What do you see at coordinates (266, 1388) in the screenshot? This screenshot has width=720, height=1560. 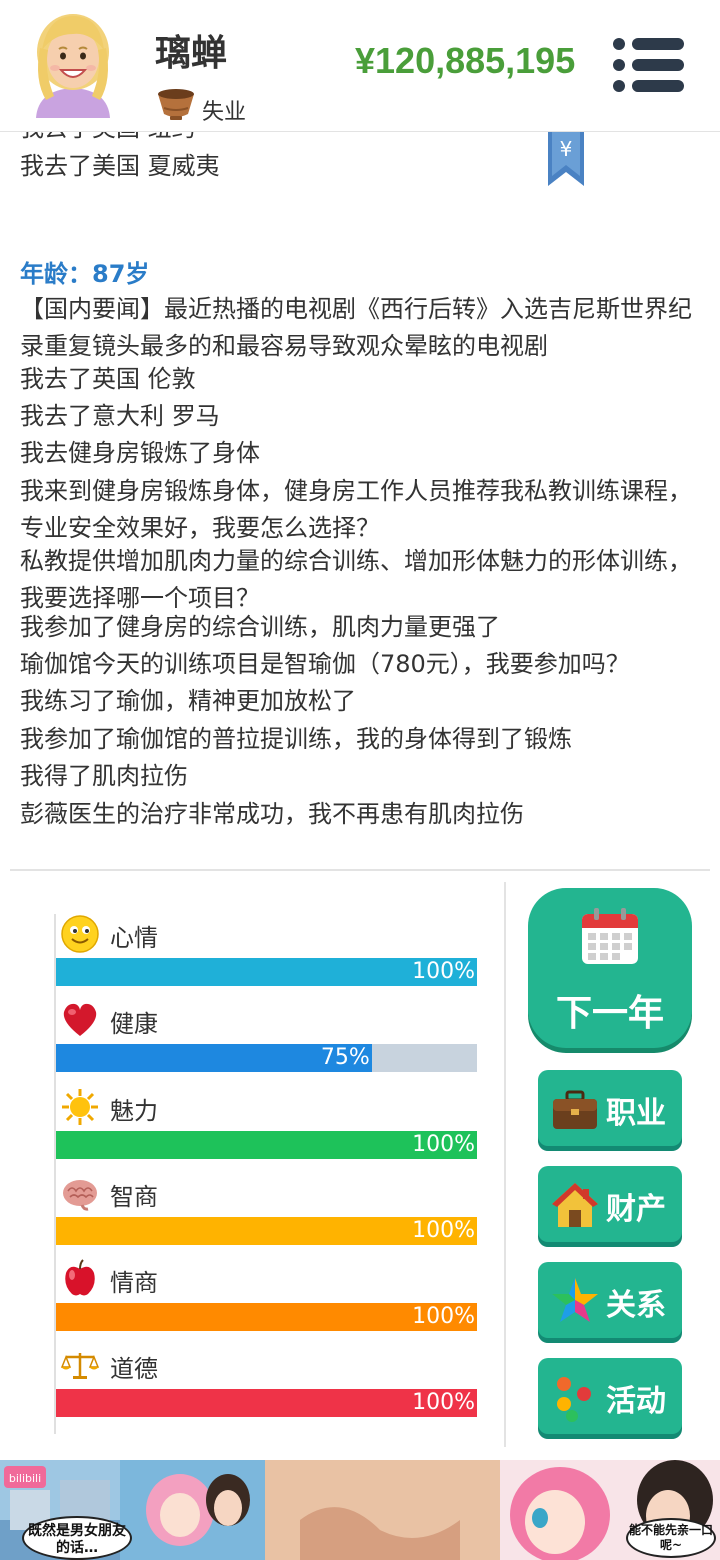 I see `stat-morality: 道德 100%` at bounding box center [266, 1388].